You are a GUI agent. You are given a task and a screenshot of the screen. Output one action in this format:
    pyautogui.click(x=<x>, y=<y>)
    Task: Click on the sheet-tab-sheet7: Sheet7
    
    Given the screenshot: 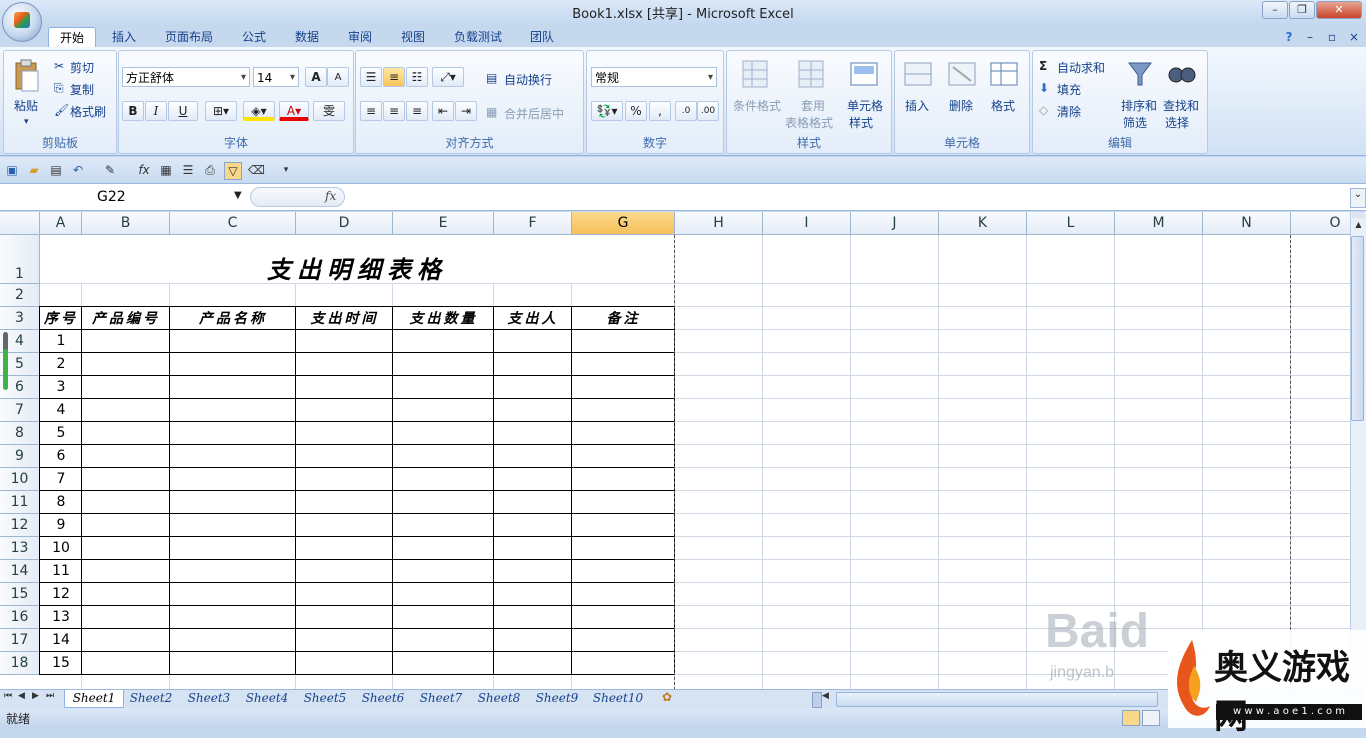 What is the action you would take?
    pyautogui.click(x=441, y=698)
    